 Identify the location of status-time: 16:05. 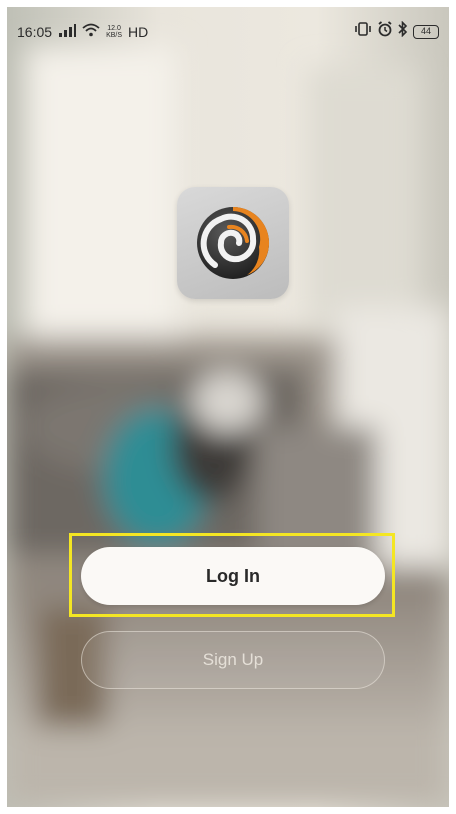
(35, 31).